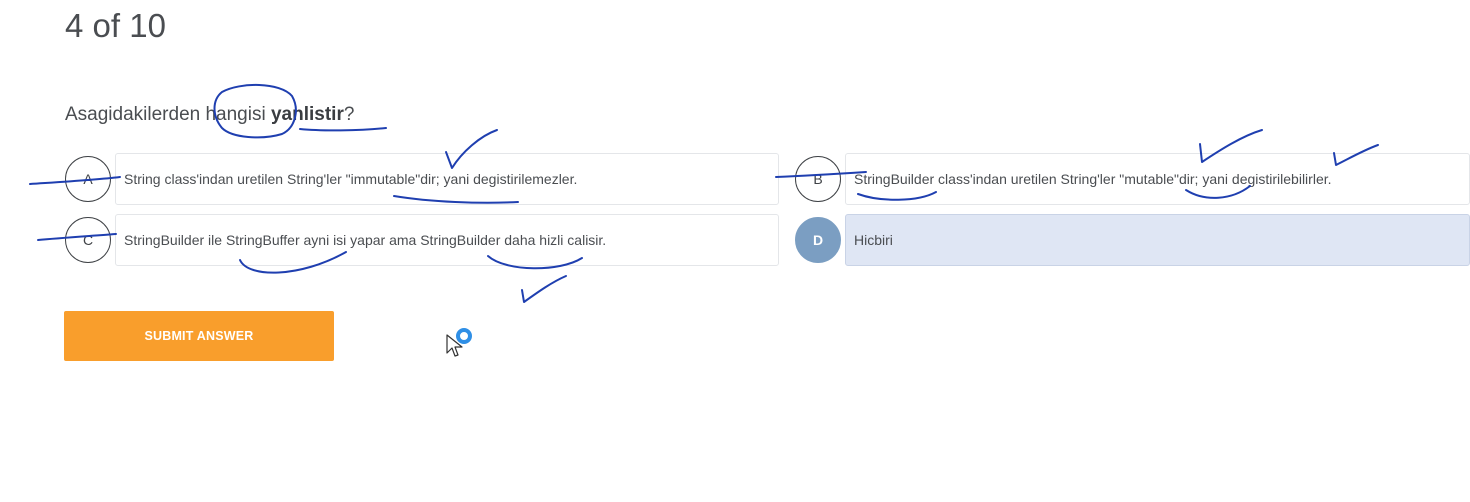 The height and width of the screenshot is (502, 1470). What do you see at coordinates (88, 179) in the screenshot?
I see `option-a-badge: A` at bounding box center [88, 179].